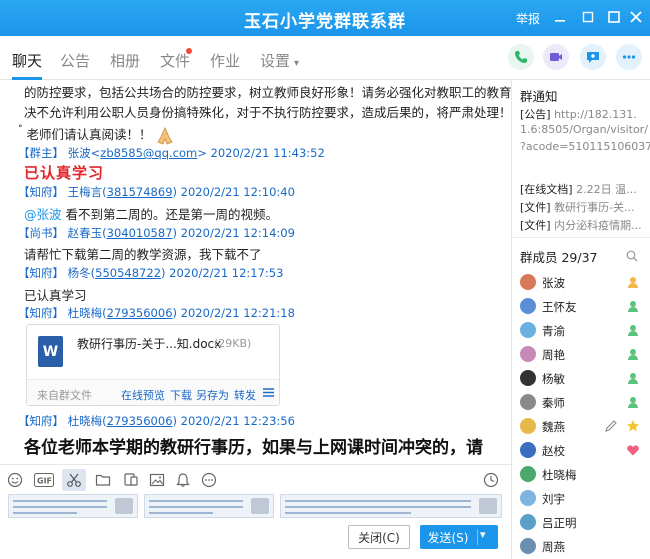  I want to click on notice-tag: [文件], so click(535, 207).